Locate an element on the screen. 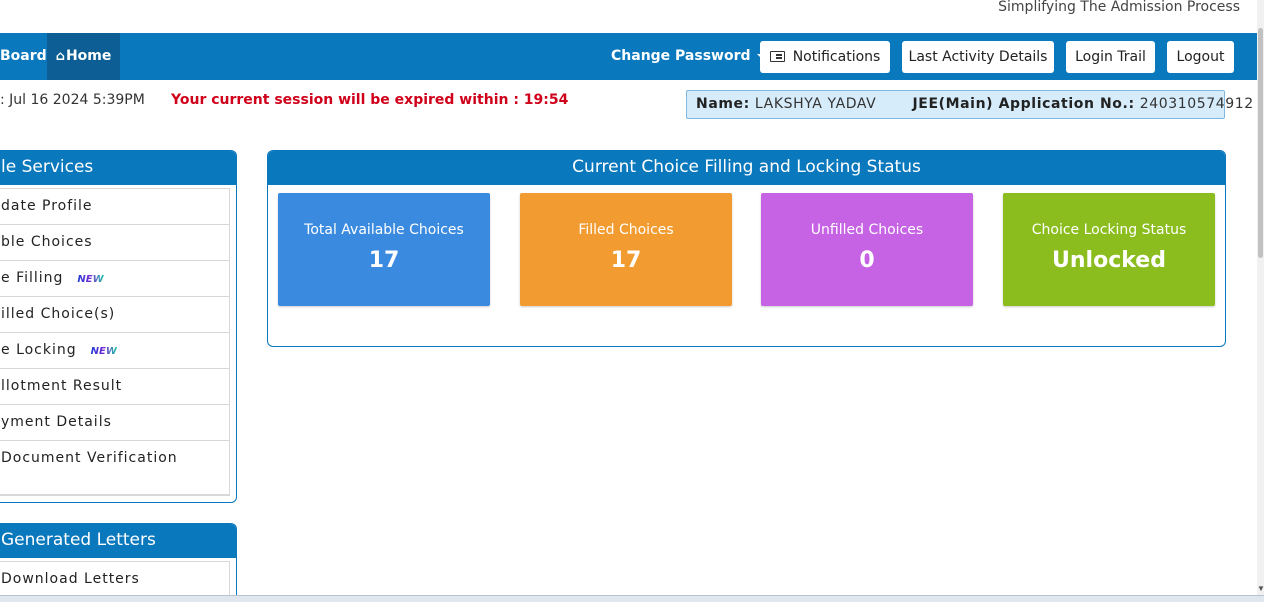  locking-status-card: Choice Locking Status Unlocked is located at coordinates (1109, 249).